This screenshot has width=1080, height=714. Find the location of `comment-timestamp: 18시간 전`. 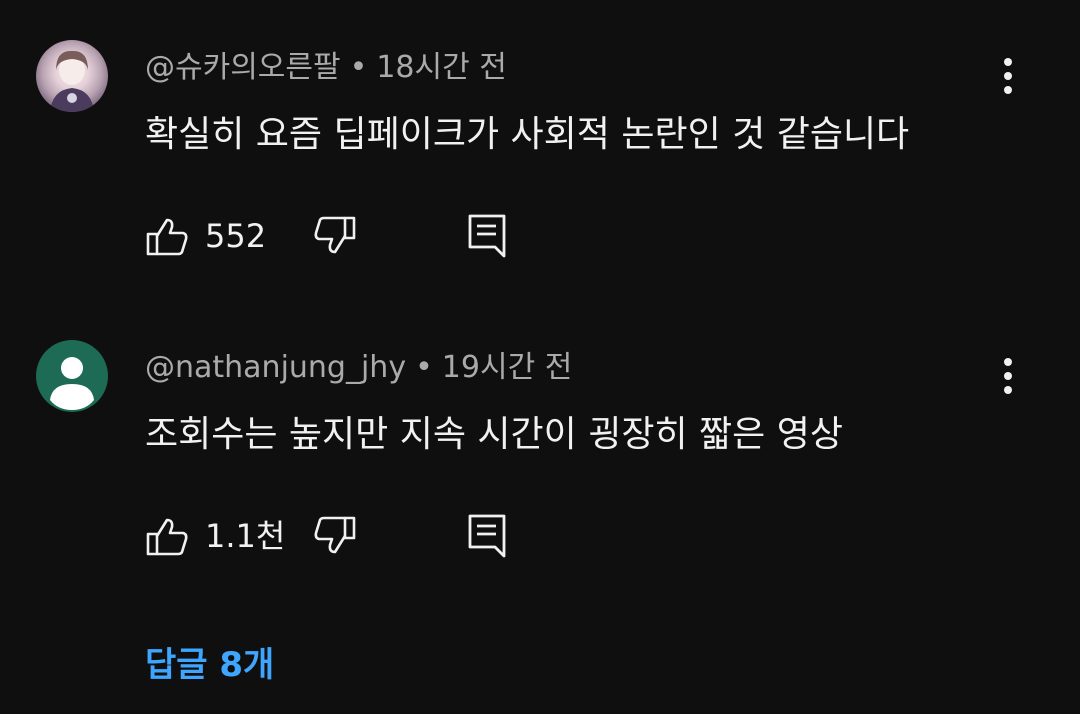

comment-timestamp: 18시간 전 is located at coordinates (441, 67).